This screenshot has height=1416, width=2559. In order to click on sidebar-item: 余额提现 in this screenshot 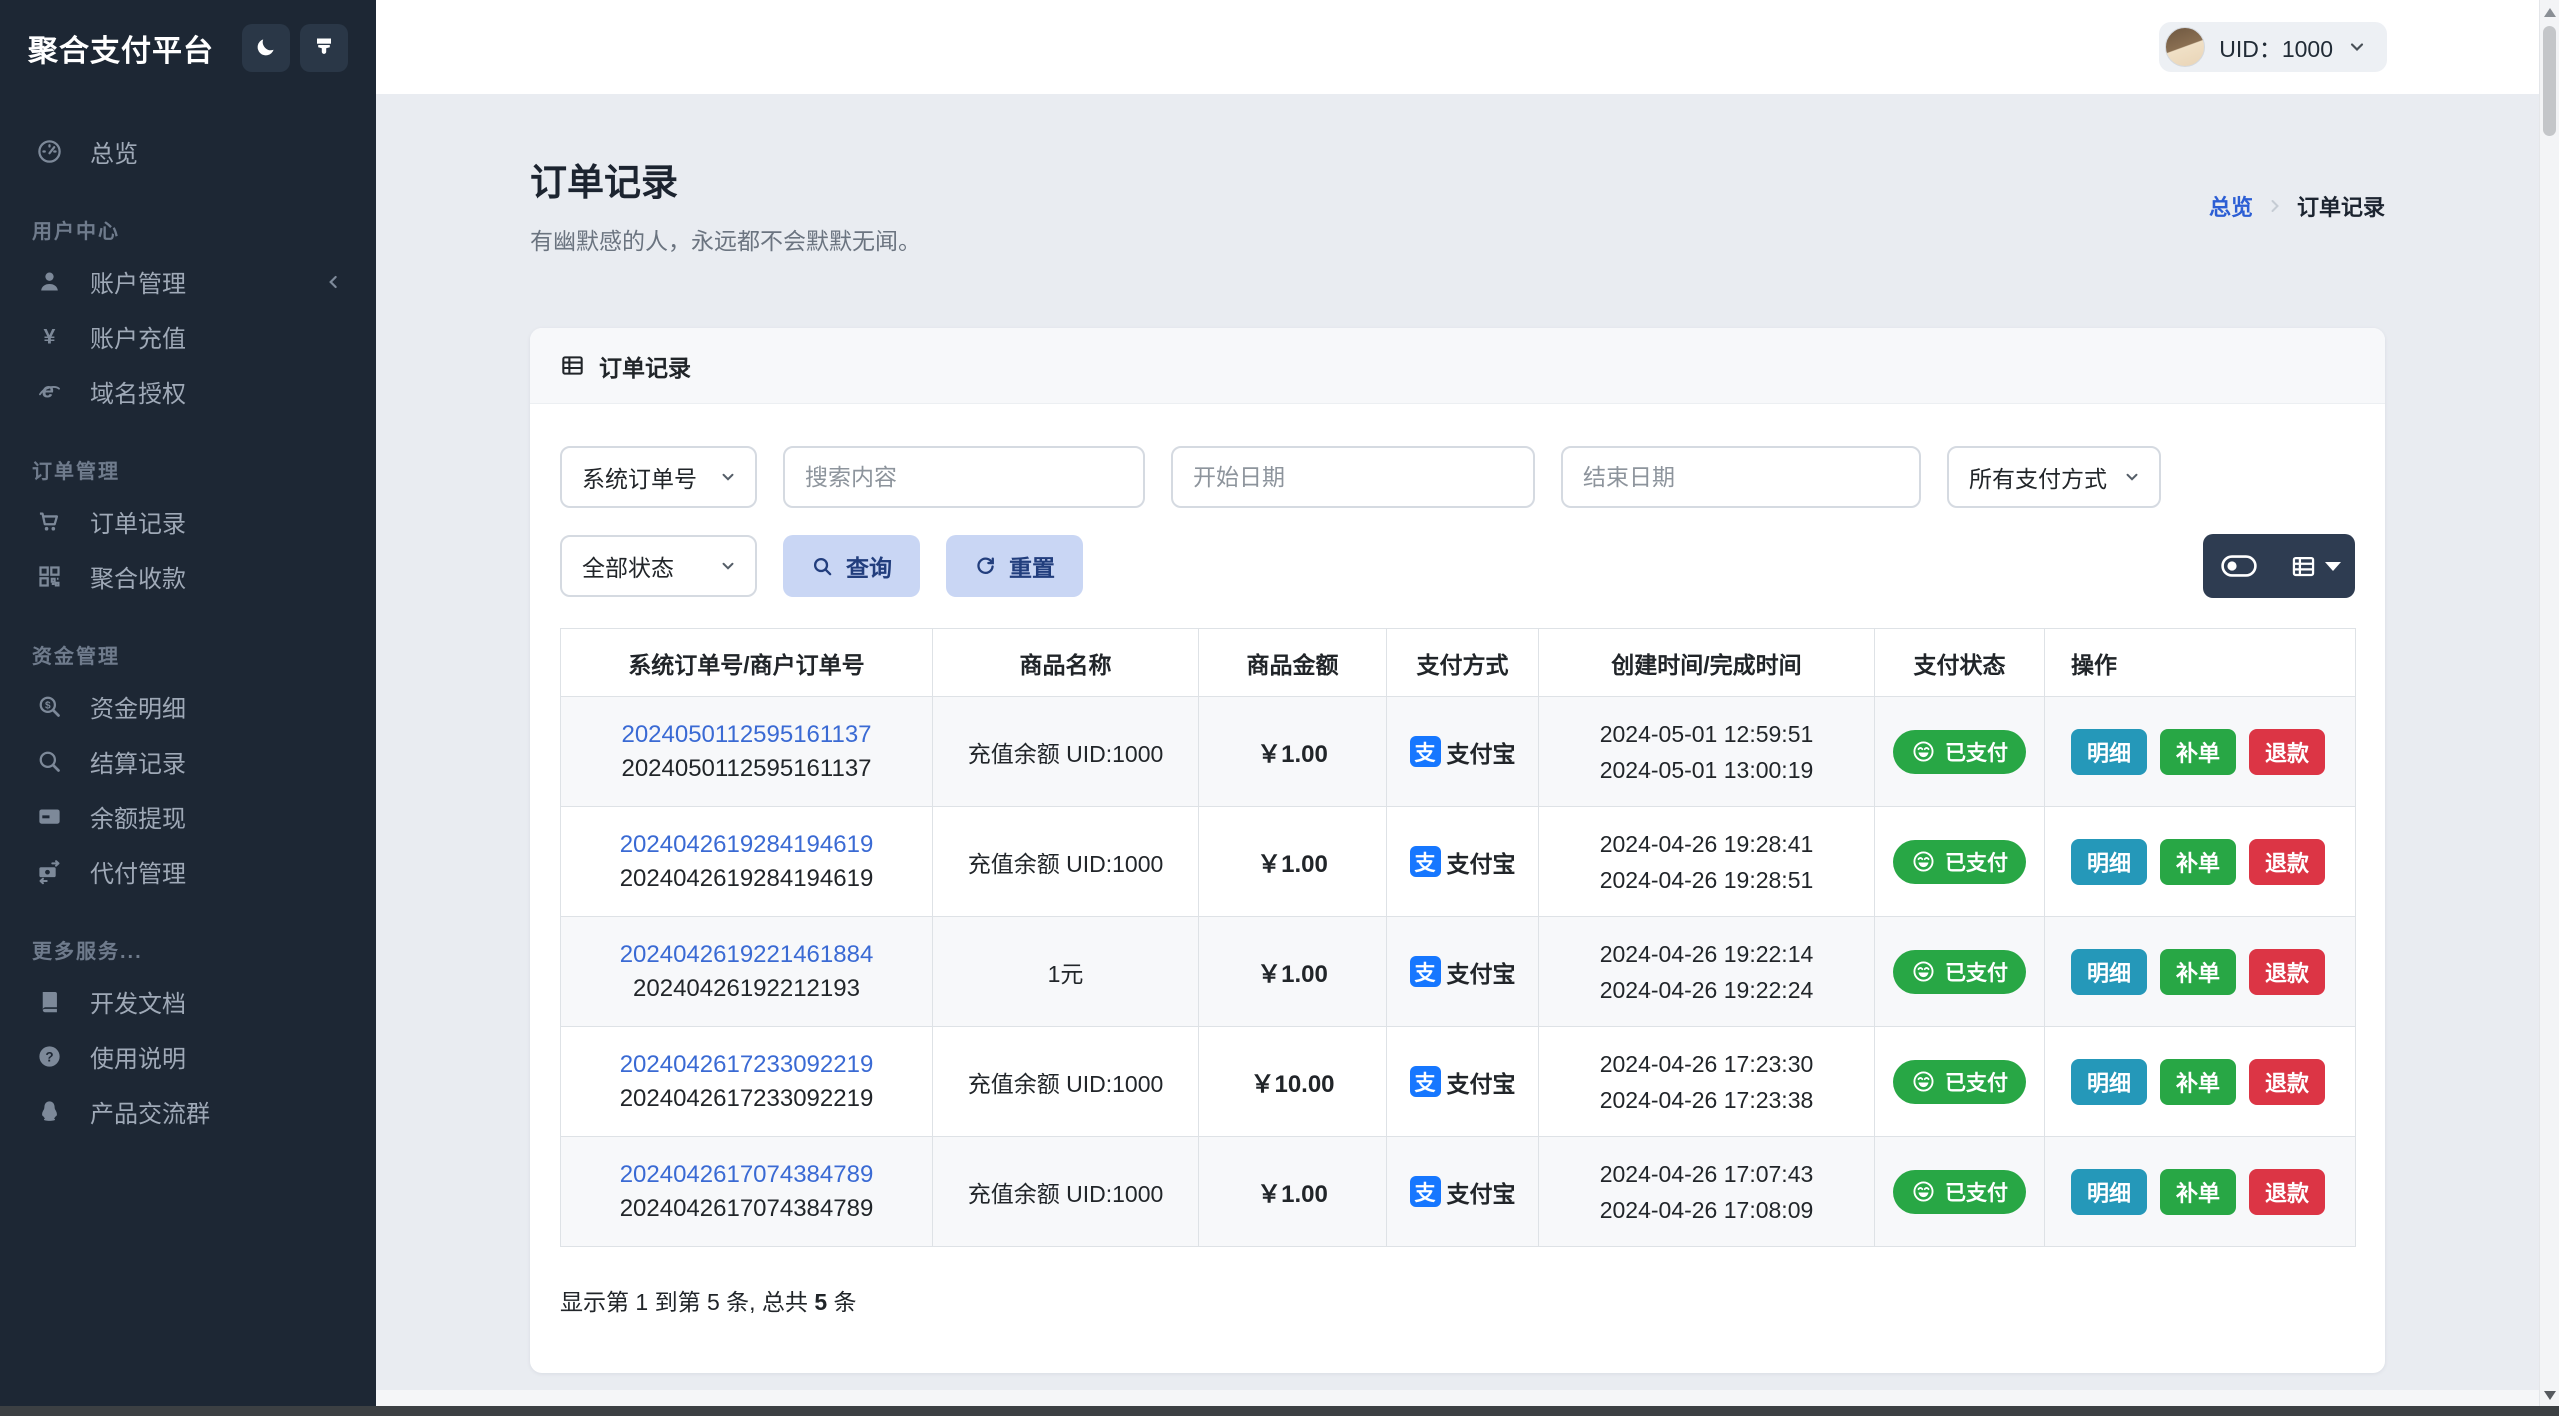, I will do `click(188, 816)`.